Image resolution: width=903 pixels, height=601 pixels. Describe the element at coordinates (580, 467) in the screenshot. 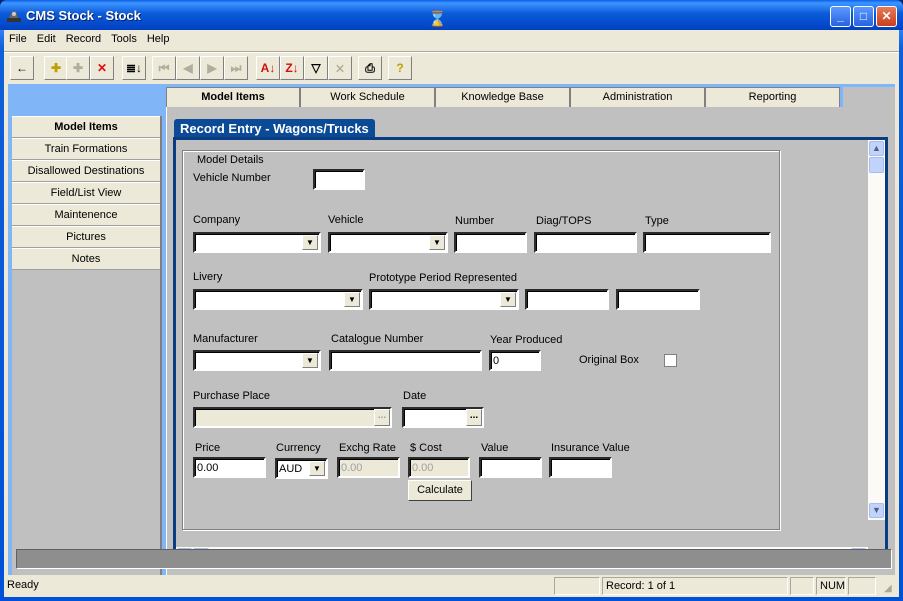

I see `insurance-value-input` at that location.